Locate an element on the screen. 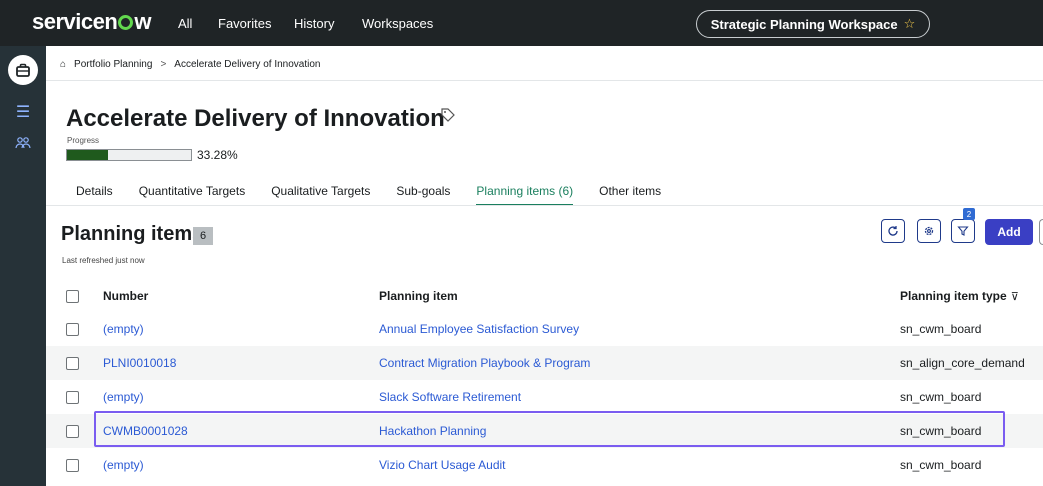  workspace-selector: Strategic Planning Workspace ☆ is located at coordinates (813, 24).